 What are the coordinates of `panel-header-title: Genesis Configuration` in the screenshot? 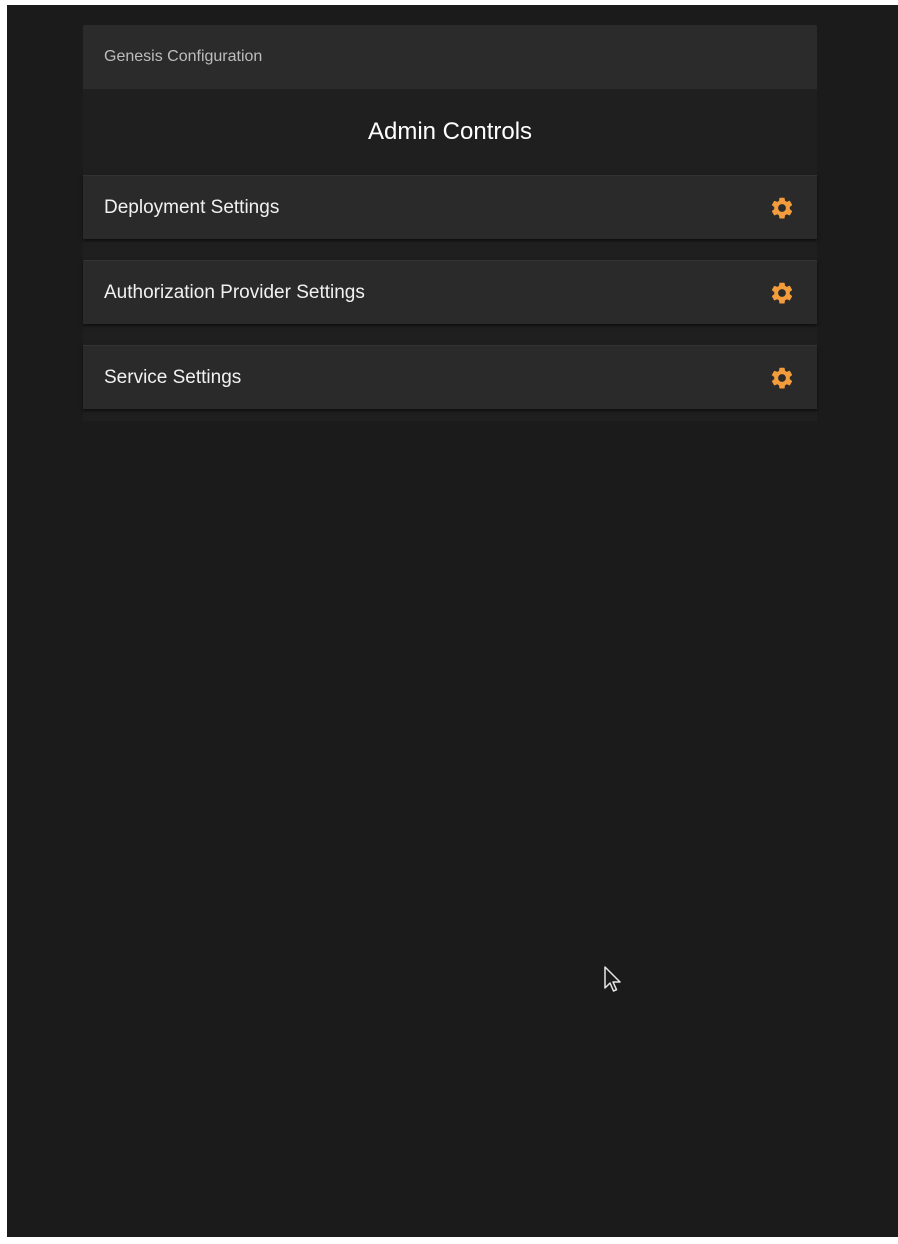 It's located at (183, 56).